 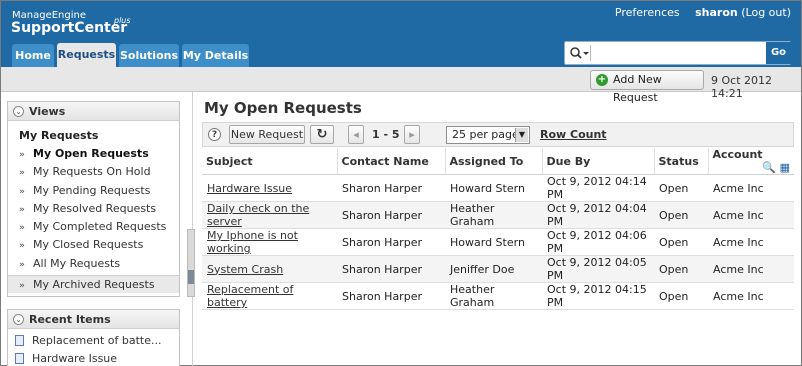 I want to click on view-my-resolved-requests: » My Resolved Requests, so click(x=93, y=209).